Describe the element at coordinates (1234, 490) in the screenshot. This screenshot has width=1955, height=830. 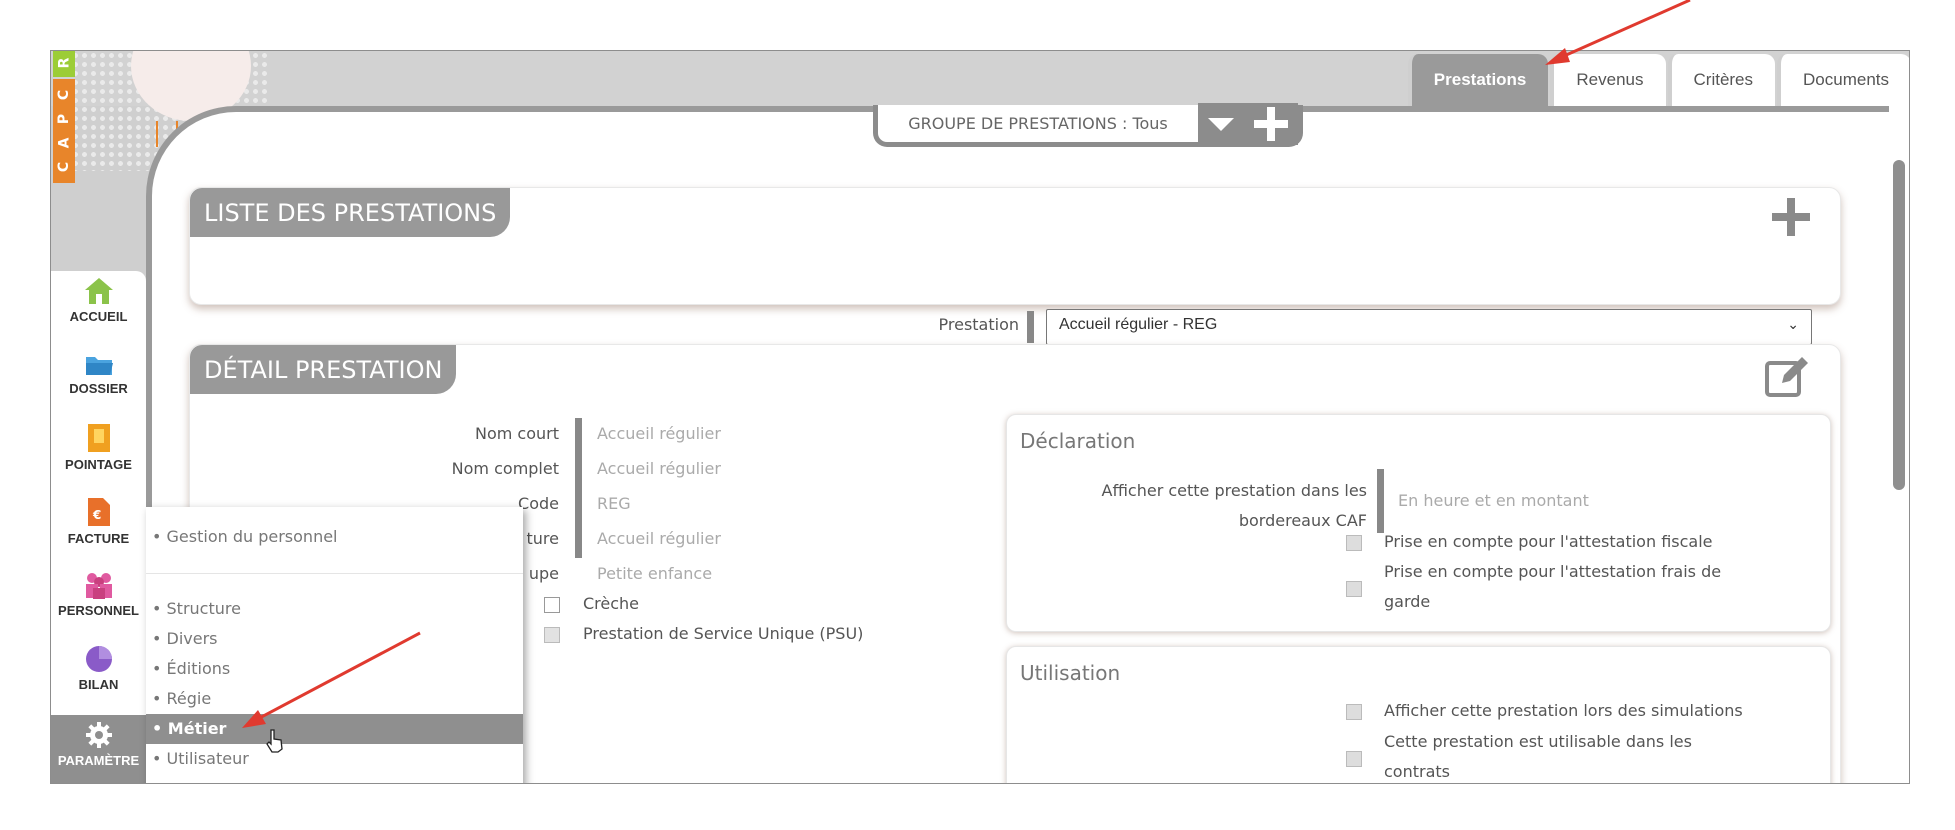
I see `bordereaux-label-line1: Afficher cette prestation dans les` at that location.